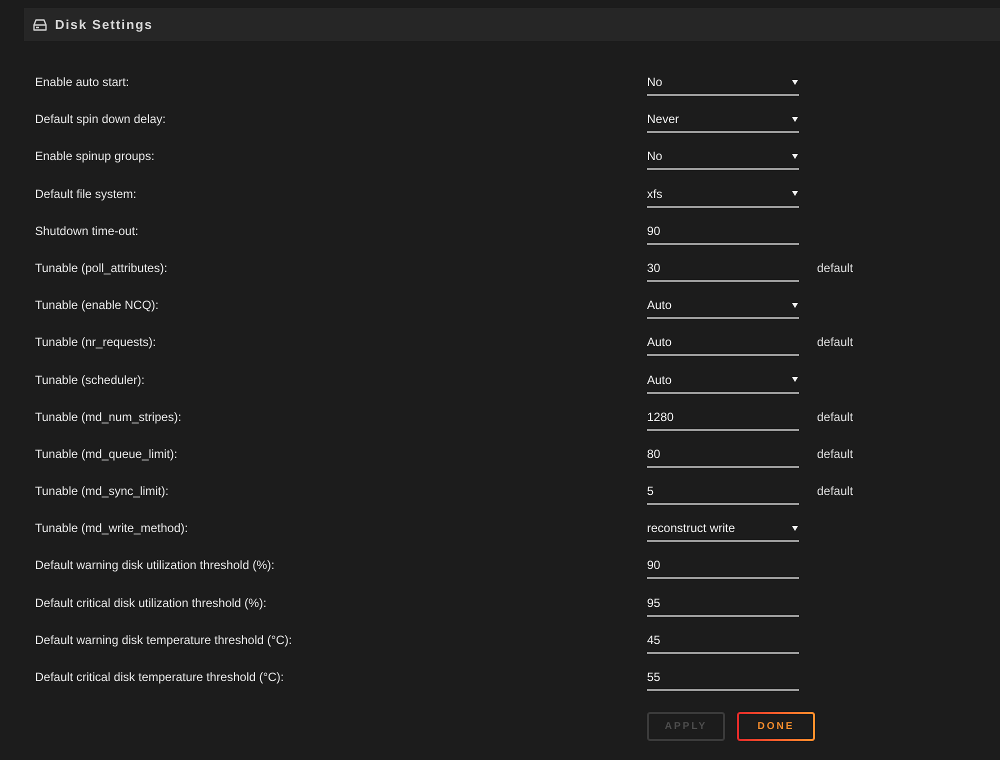  What do you see at coordinates (723, 530) in the screenshot?
I see `dropdown: reconstruct write` at bounding box center [723, 530].